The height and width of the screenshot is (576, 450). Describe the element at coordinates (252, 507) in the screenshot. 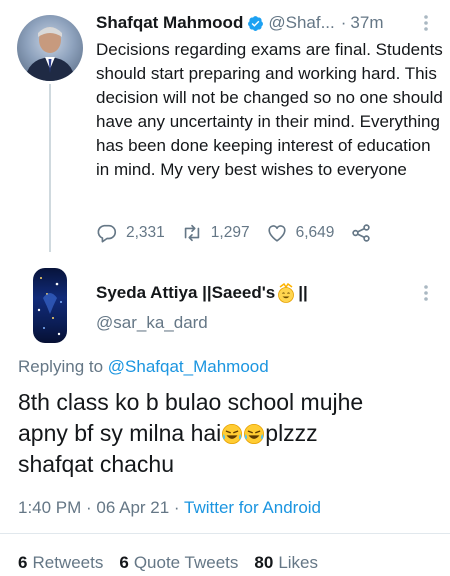

I see `tweet-source-link: Twitter for Android` at that location.